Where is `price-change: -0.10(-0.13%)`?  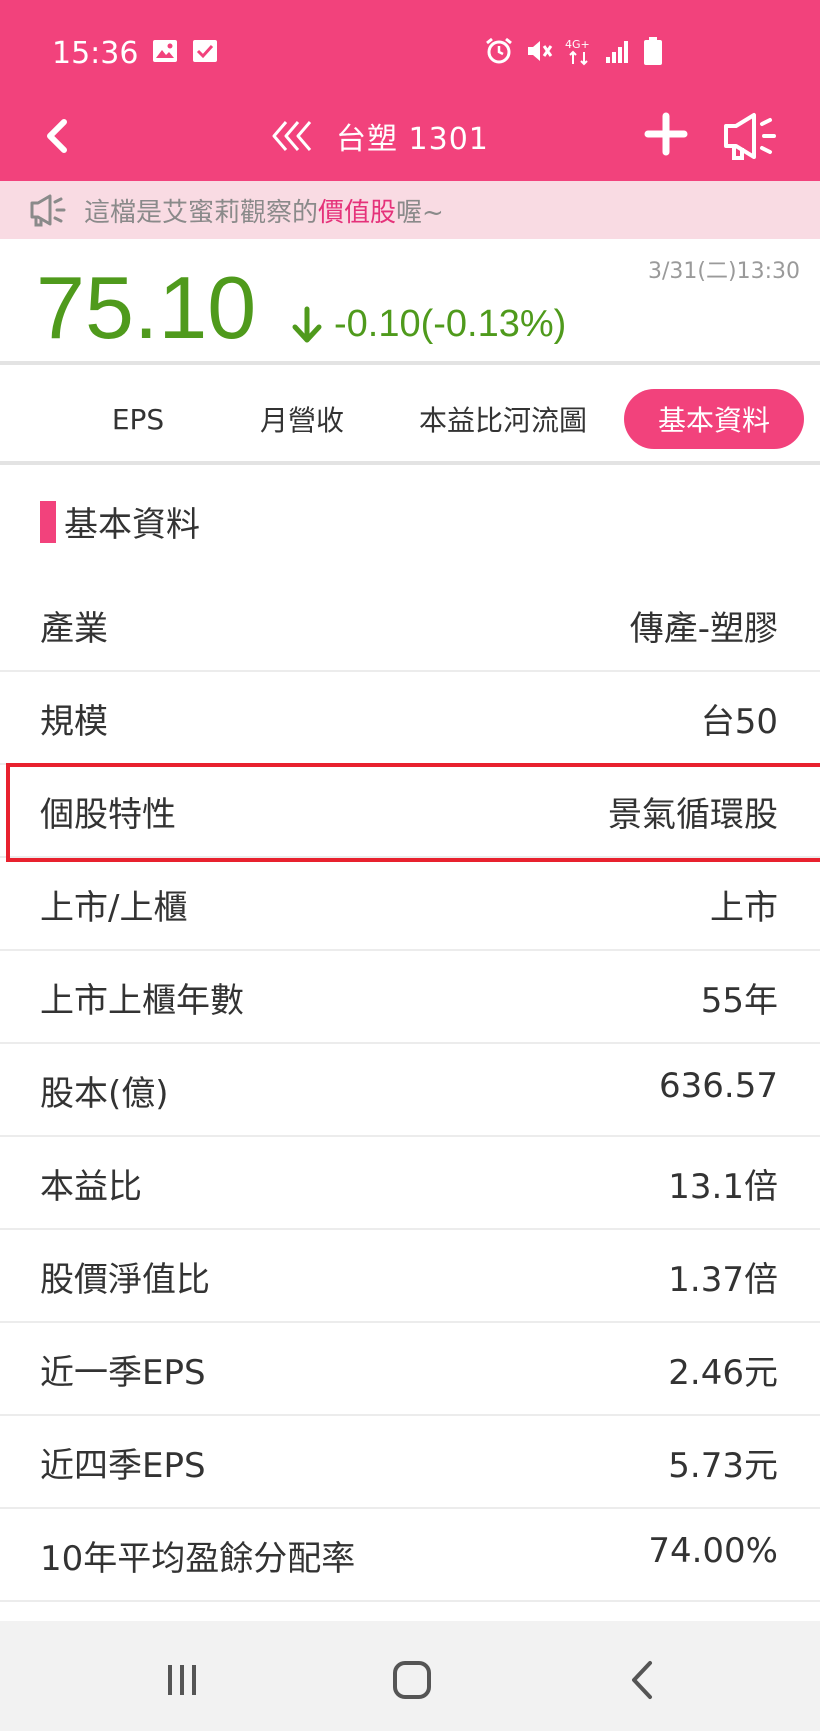
price-change: -0.10(-0.13%) is located at coordinates (428, 324).